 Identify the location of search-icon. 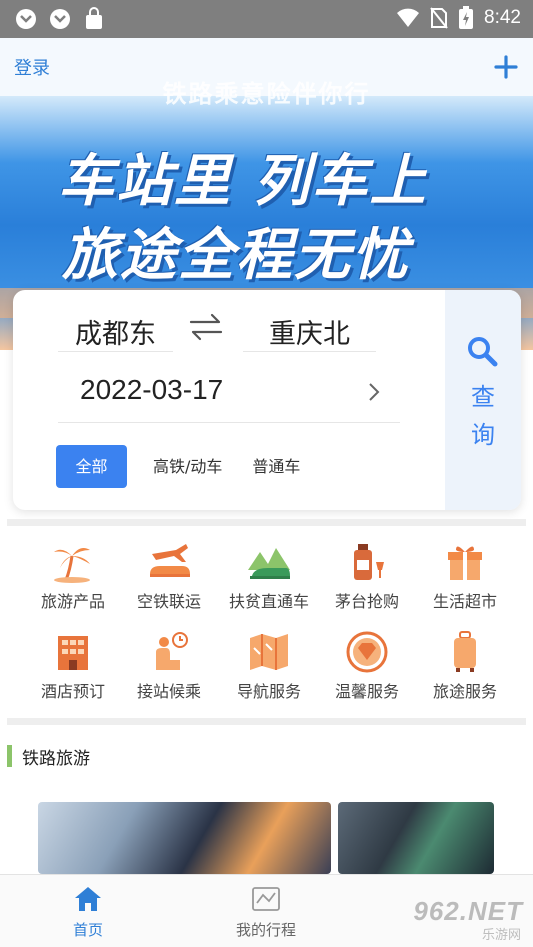
(483, 352).